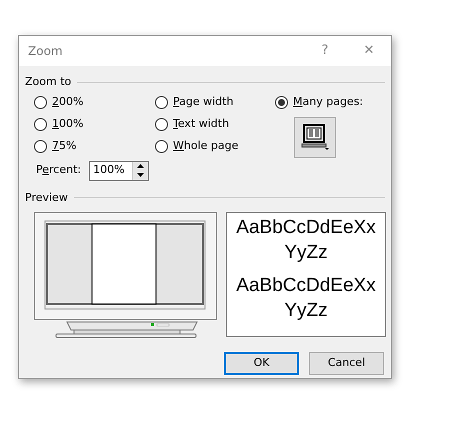 The image size is (459, 439). I want to click on radio-option: 75%, so click(94, 147).